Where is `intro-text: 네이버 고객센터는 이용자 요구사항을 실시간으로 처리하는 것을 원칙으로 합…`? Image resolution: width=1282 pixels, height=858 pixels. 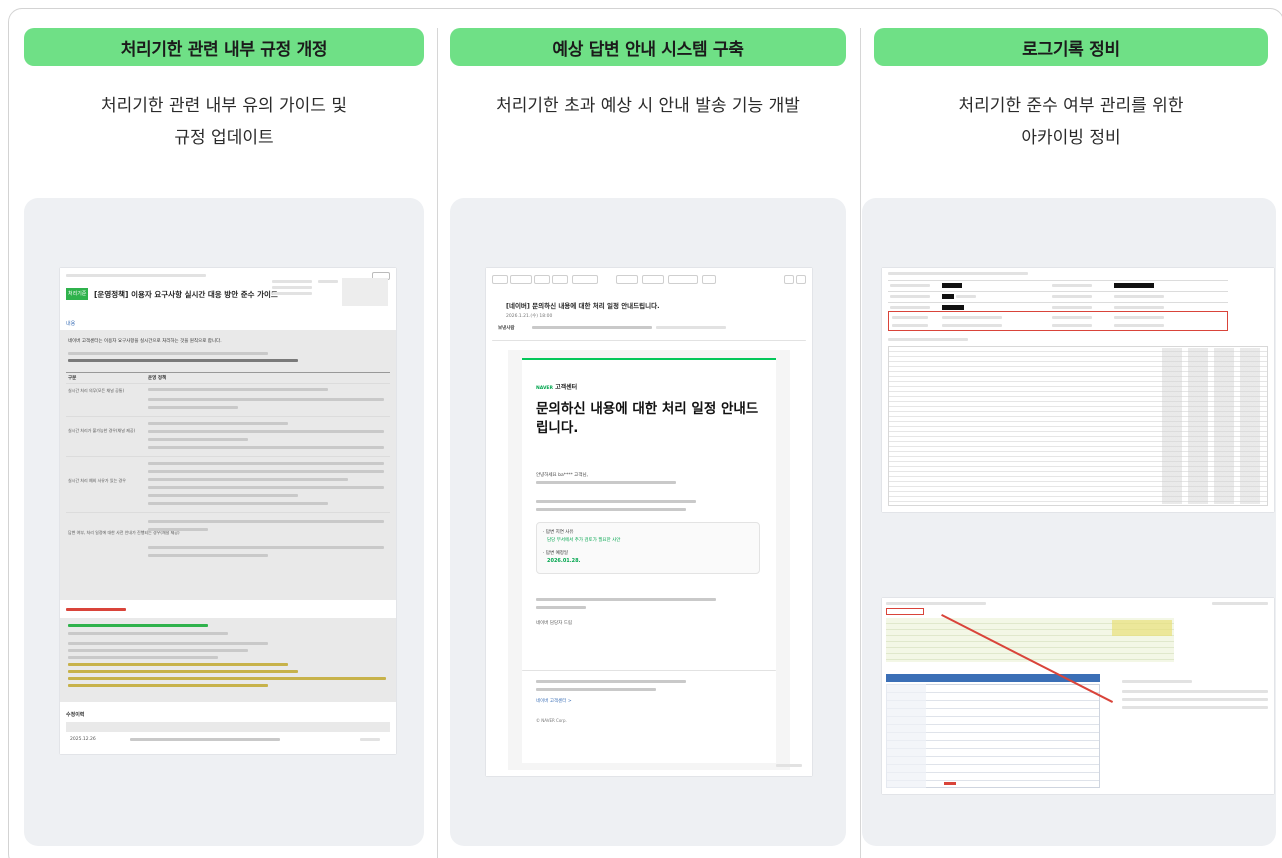
intro-text: 네이버 고객센터는 이용자 요구사항을 실시간으로 처리하는 것을 원칙으로 합… is located at coordinates (145, 341).